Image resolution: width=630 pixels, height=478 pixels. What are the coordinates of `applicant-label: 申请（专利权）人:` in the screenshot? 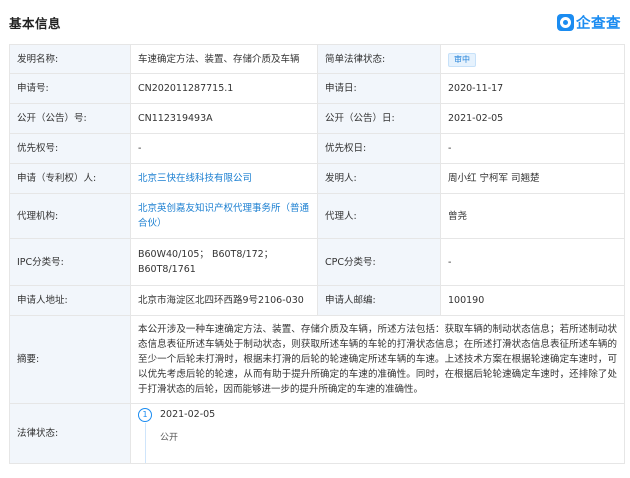 It's located at (70, 178).